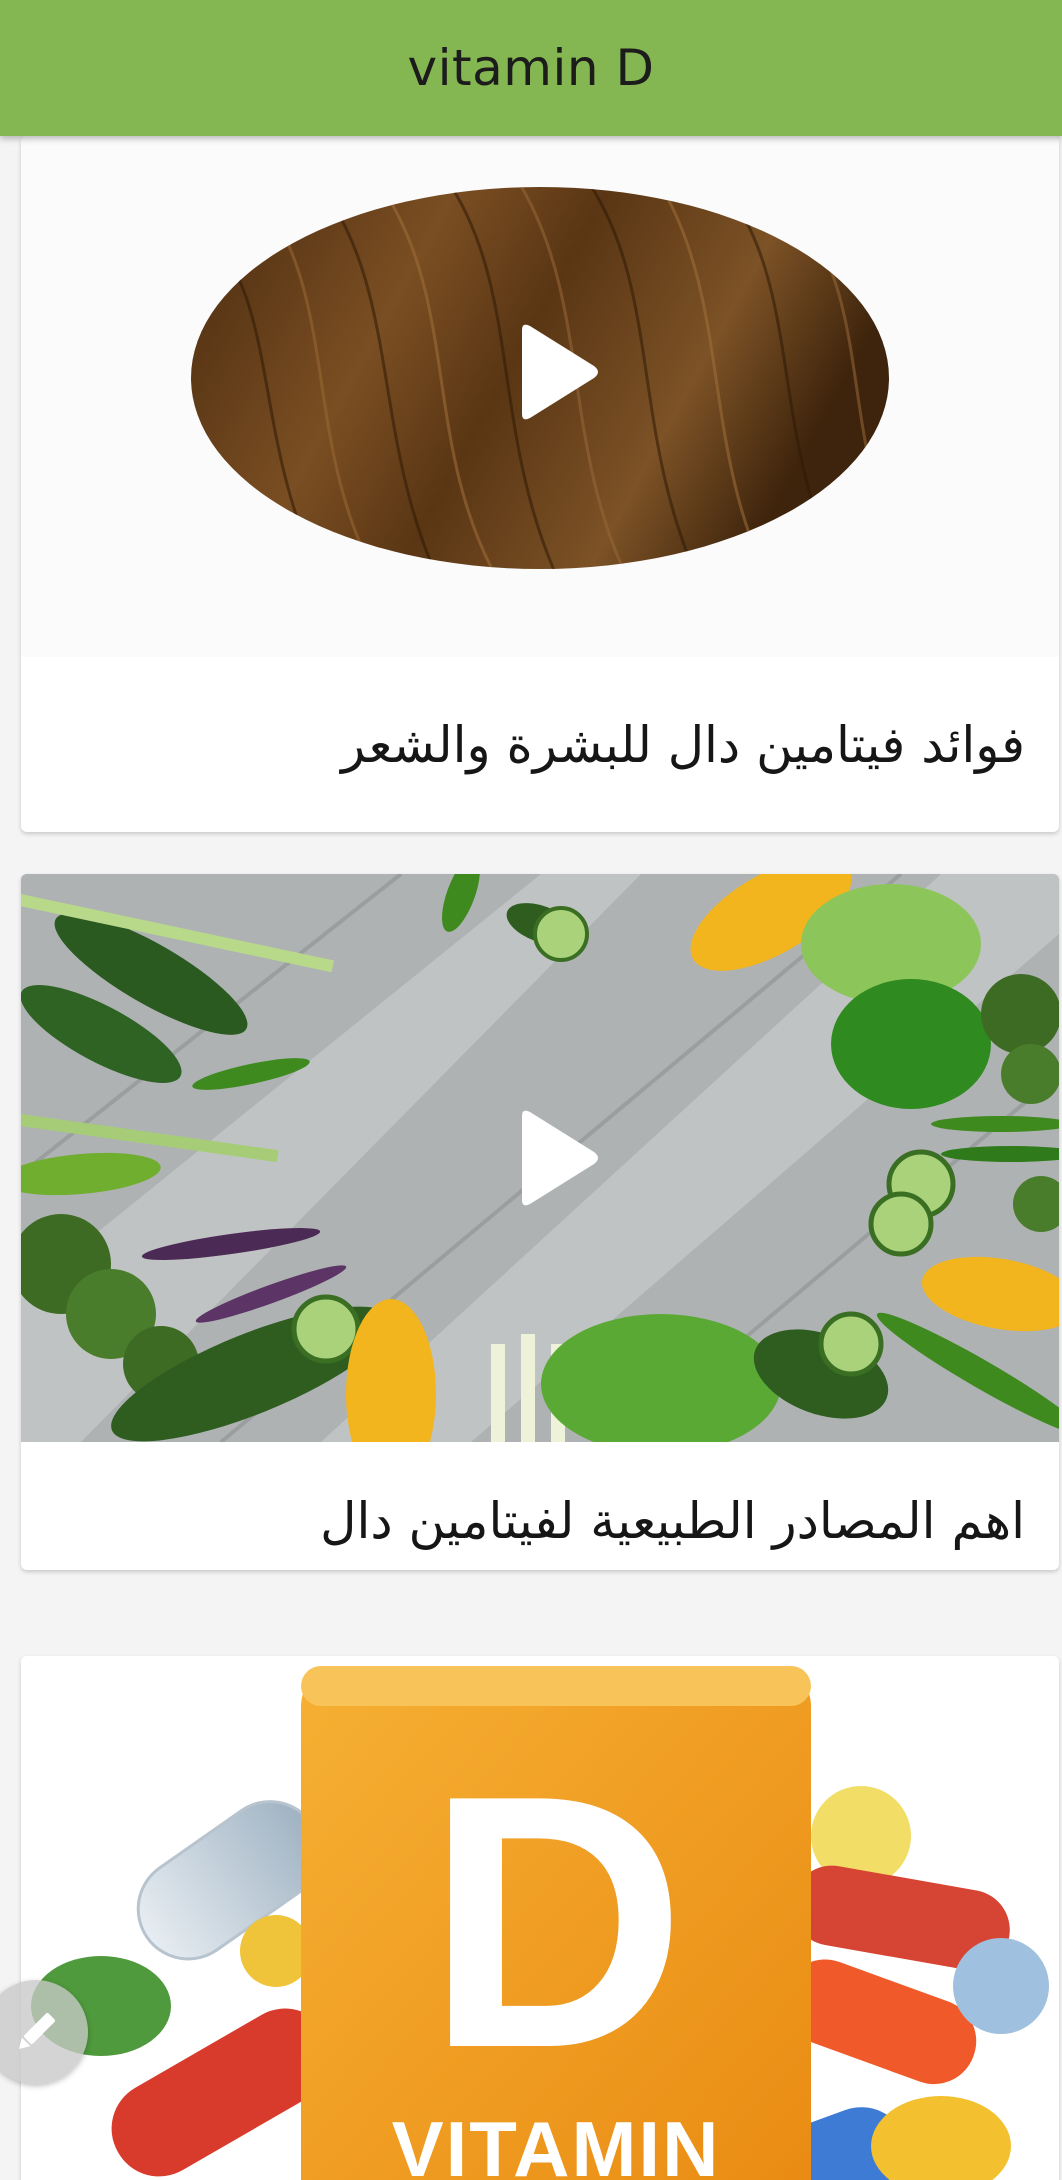 The height and width of the screenshot is (2180, 1062). Describe the element at coordinates (672, 1521) in the screenshot. I see `video-title: اهم المصادر الطبيعية لفيتامين دال` at that location.